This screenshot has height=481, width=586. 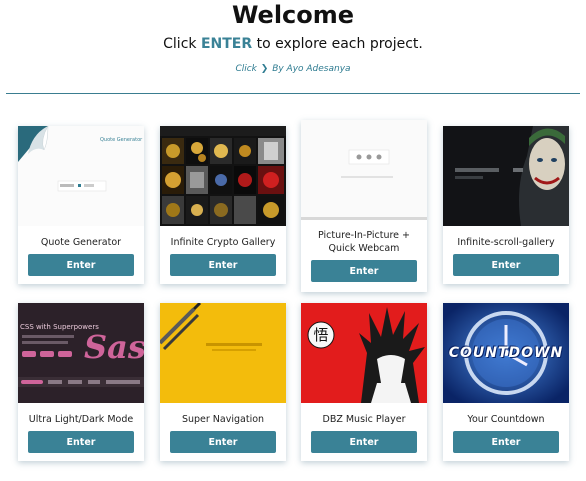 I want to click on project-card-quote-generator: Quote Generator Quote Generator Enter, so click(x=81, y=205).